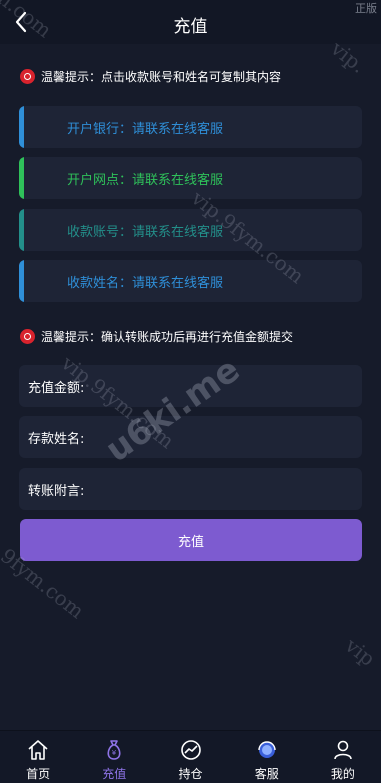 The image size is (381, 783). I want to click on depositor-label: 存款姓名:, so click(56, 439).